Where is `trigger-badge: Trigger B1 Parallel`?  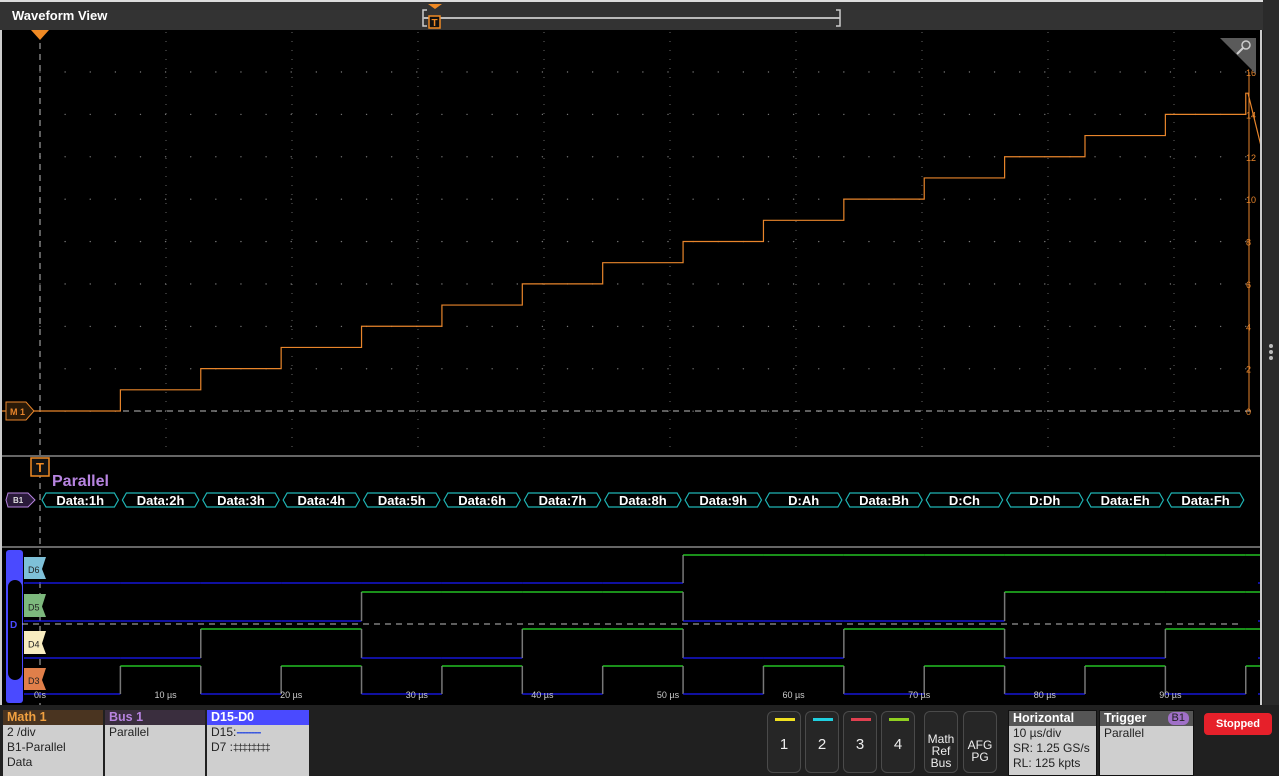 trigger-badge: Trigger B1 Parallel is located at coordinates (1146, 743).